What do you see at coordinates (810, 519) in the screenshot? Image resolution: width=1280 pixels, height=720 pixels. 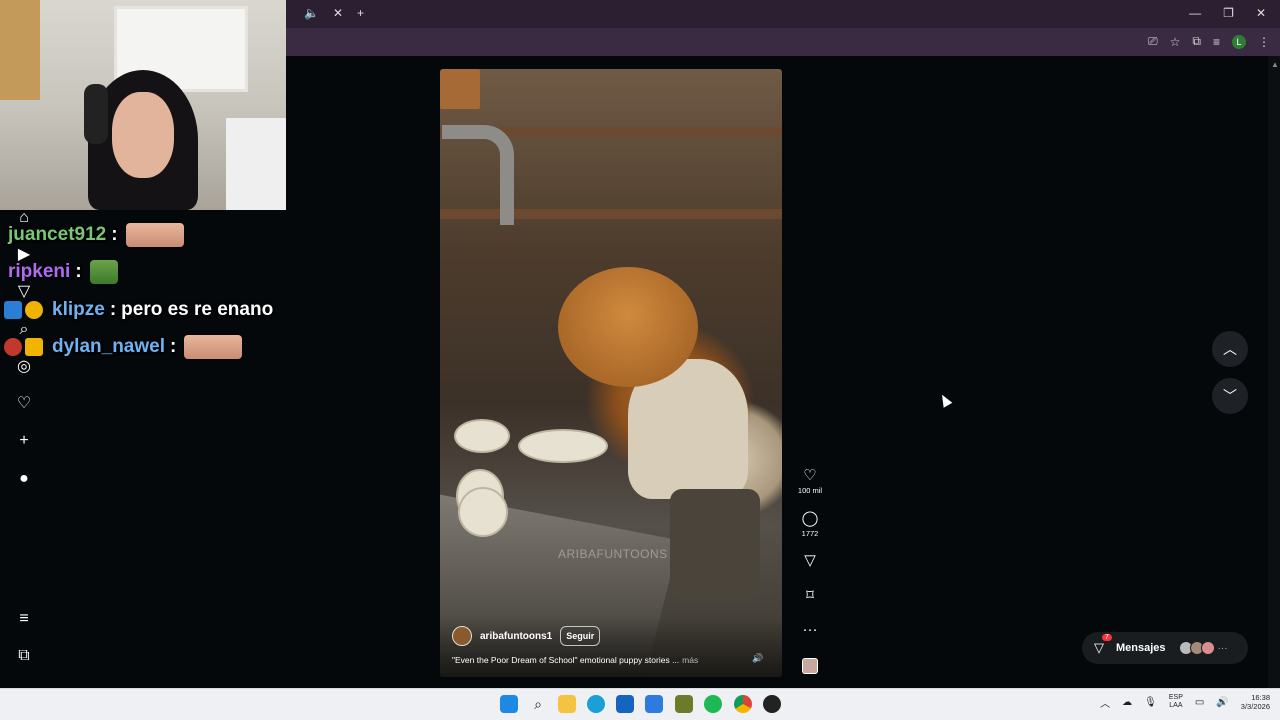 I see `comment-icon: ◯` at bounding box center [810, 519].